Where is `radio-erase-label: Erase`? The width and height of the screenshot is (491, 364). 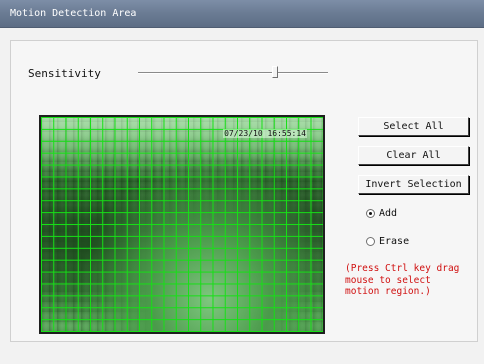 radio-erase-label: Erase is located at coordinates (394, 241).